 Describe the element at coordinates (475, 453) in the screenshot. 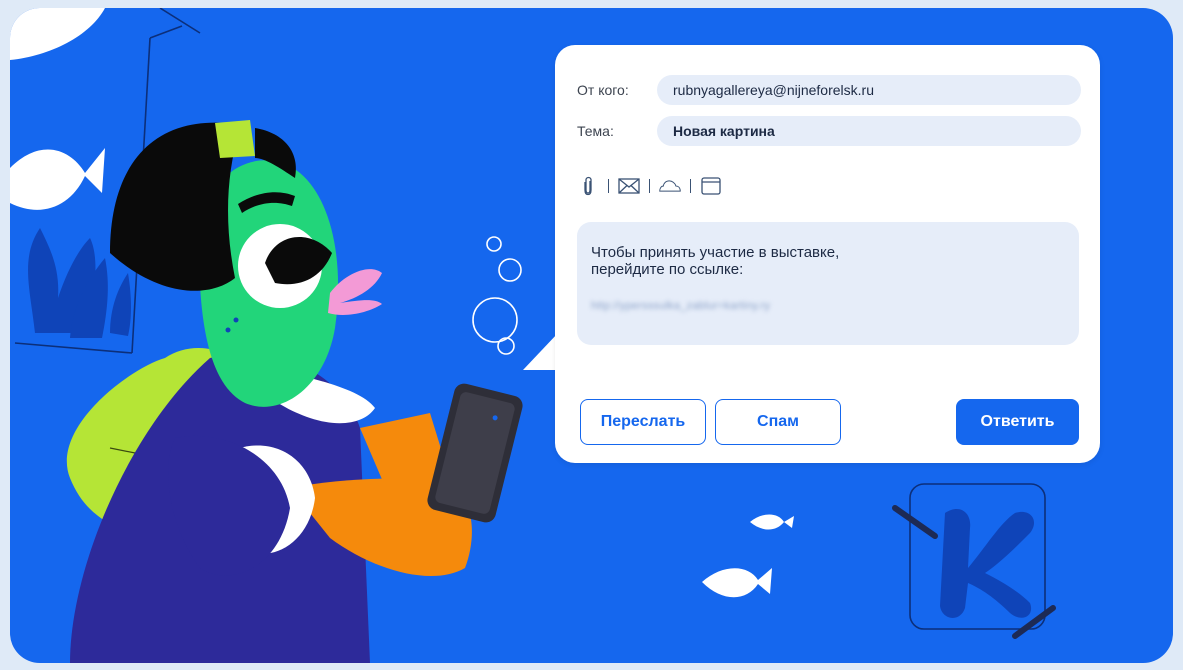

I see `phone` at that location.